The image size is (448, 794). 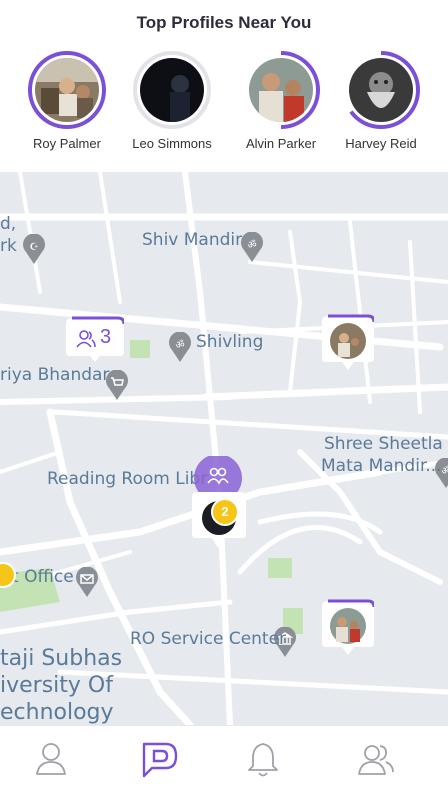 What do you see at coordinates (192, 240) in the screenshot?
I see `map-label-shiv-mandir: Shiv Mandir` at bounding box center [192, 240].